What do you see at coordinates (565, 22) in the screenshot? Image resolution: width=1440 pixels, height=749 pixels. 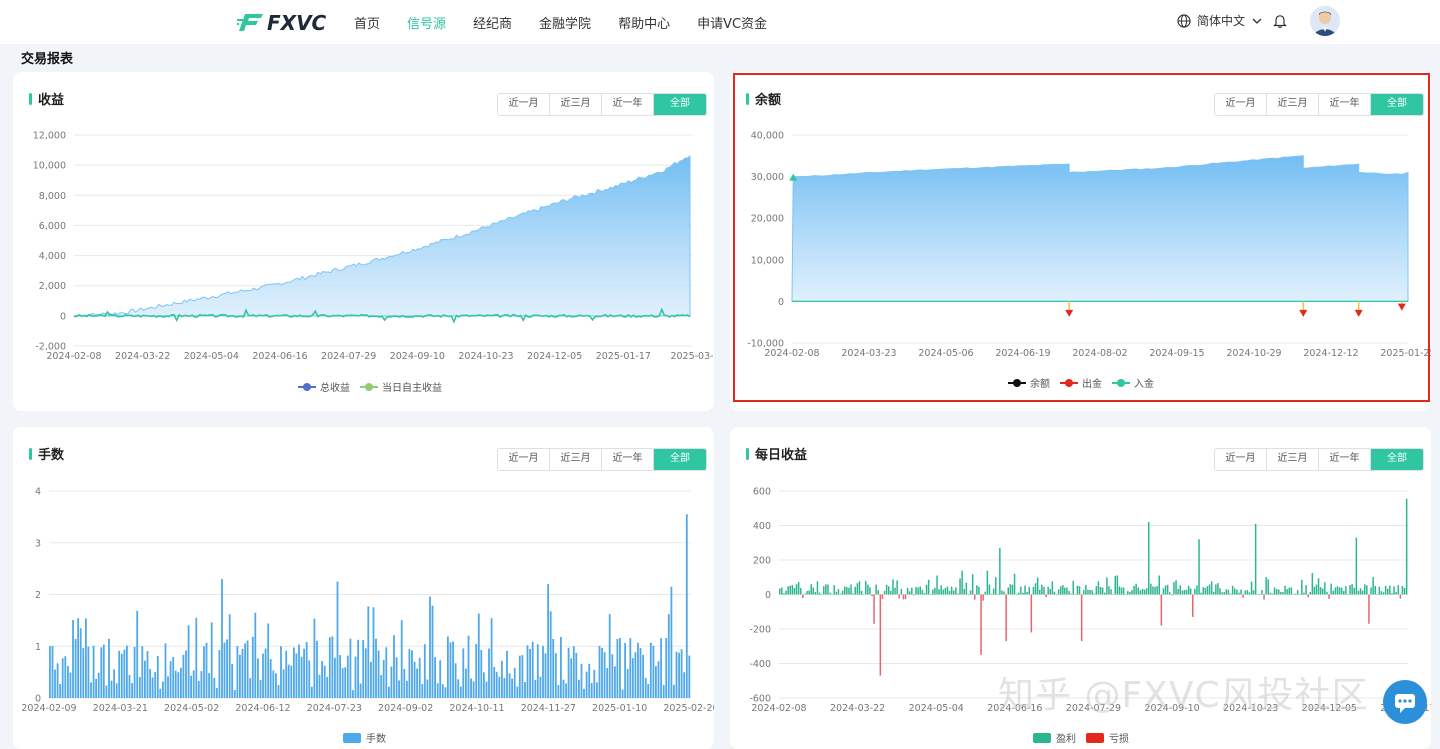 I see `nav-item: 金融学院` at bounding box center [565, 22].